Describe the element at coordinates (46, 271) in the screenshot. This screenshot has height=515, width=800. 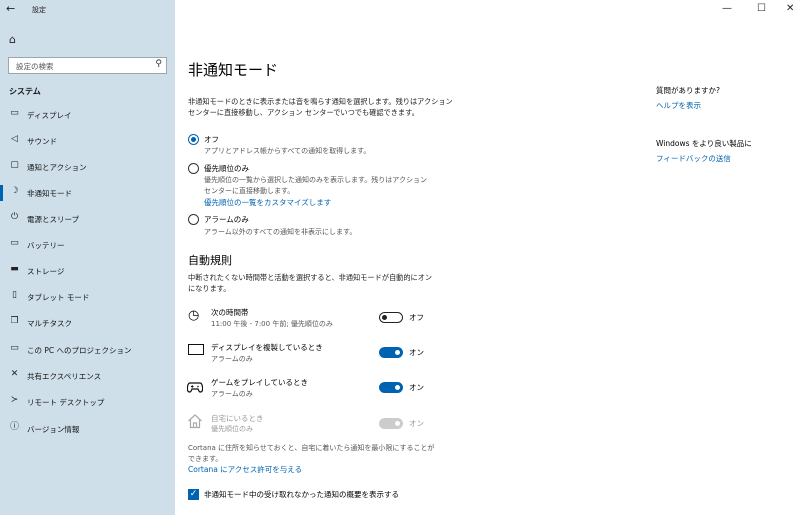
I see `sidebar-item-label: ストレージ` at that location.